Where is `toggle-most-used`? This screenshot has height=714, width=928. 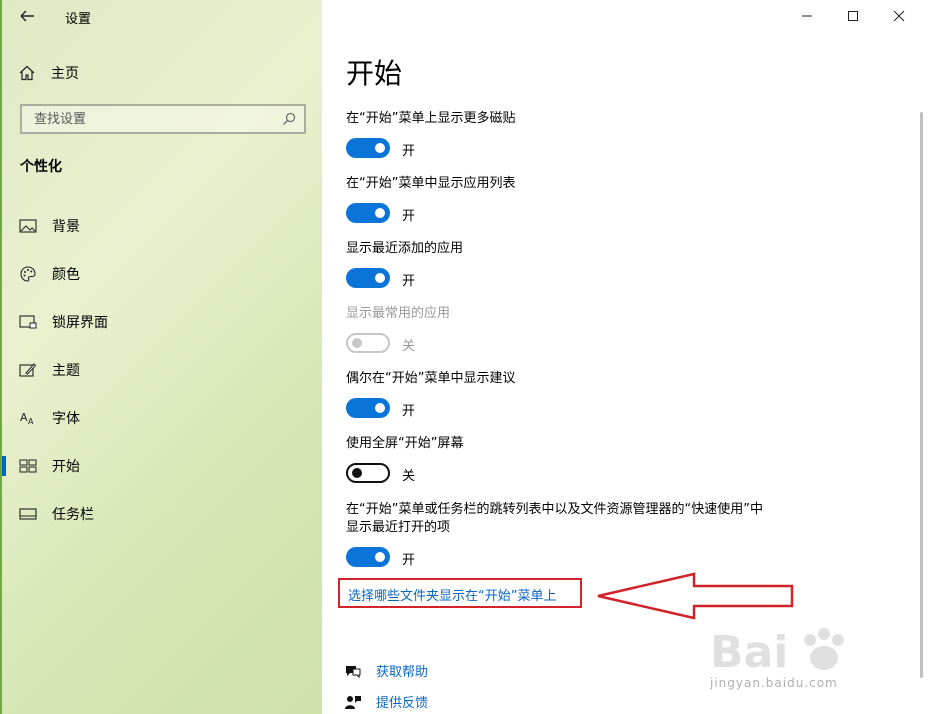
toggle-most-used is located at coordinates (368, 343).